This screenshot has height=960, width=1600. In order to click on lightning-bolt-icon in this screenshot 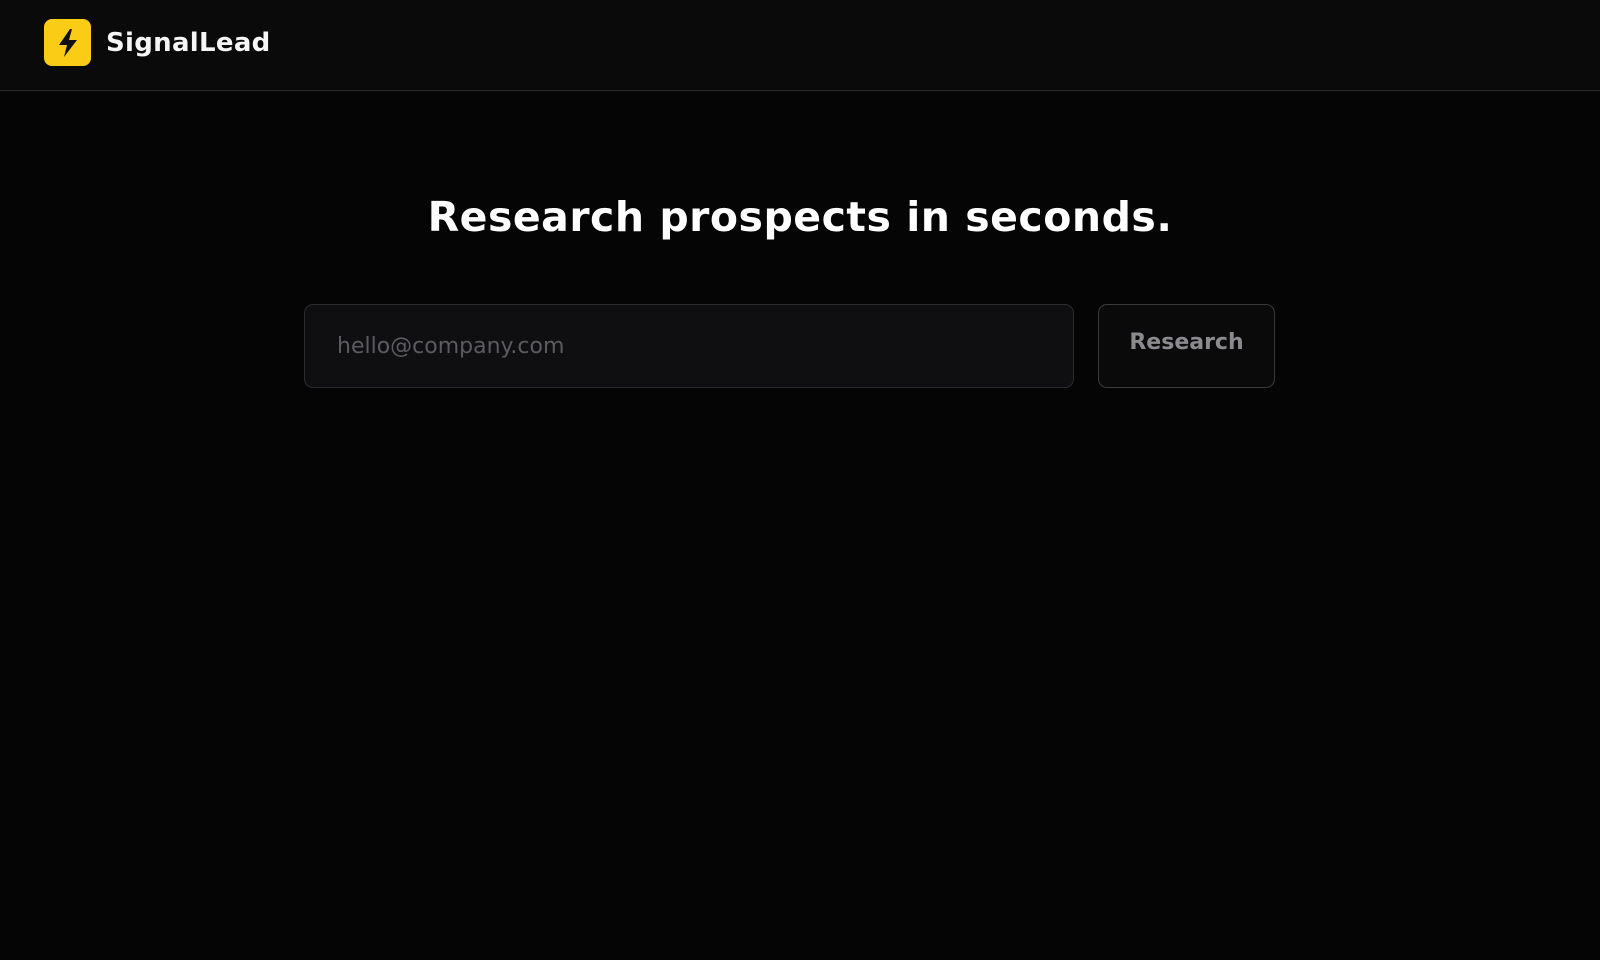, I will do `click(67, 42)`.